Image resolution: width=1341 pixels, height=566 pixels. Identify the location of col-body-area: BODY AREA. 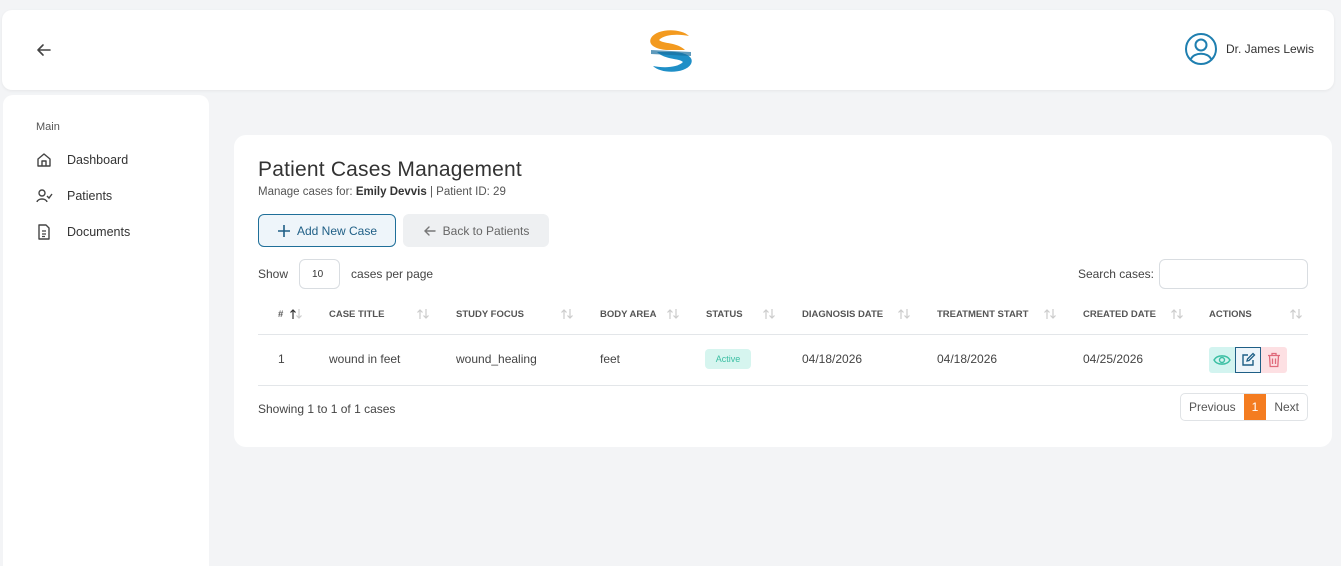
(628, 314).